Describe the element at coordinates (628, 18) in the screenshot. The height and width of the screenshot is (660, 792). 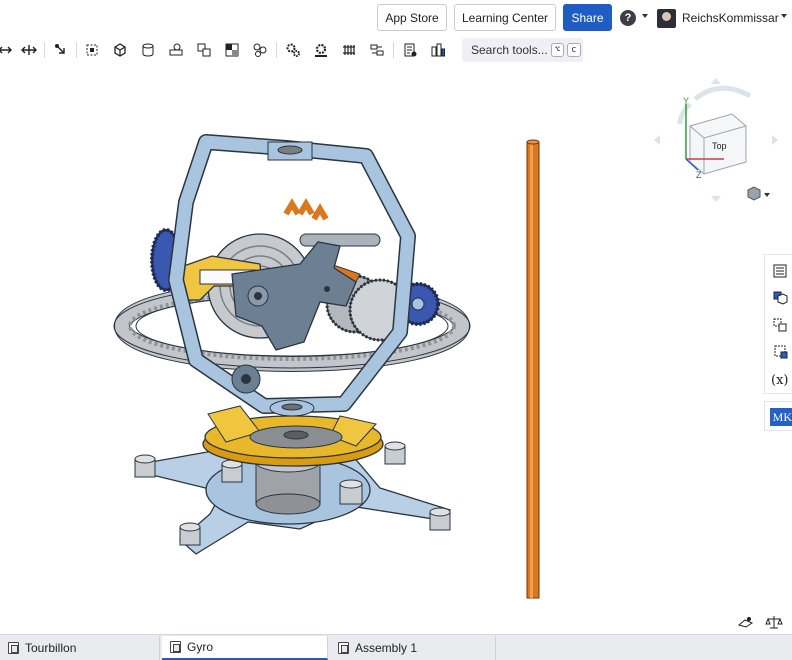
I see `help-icon: ?` at that location.